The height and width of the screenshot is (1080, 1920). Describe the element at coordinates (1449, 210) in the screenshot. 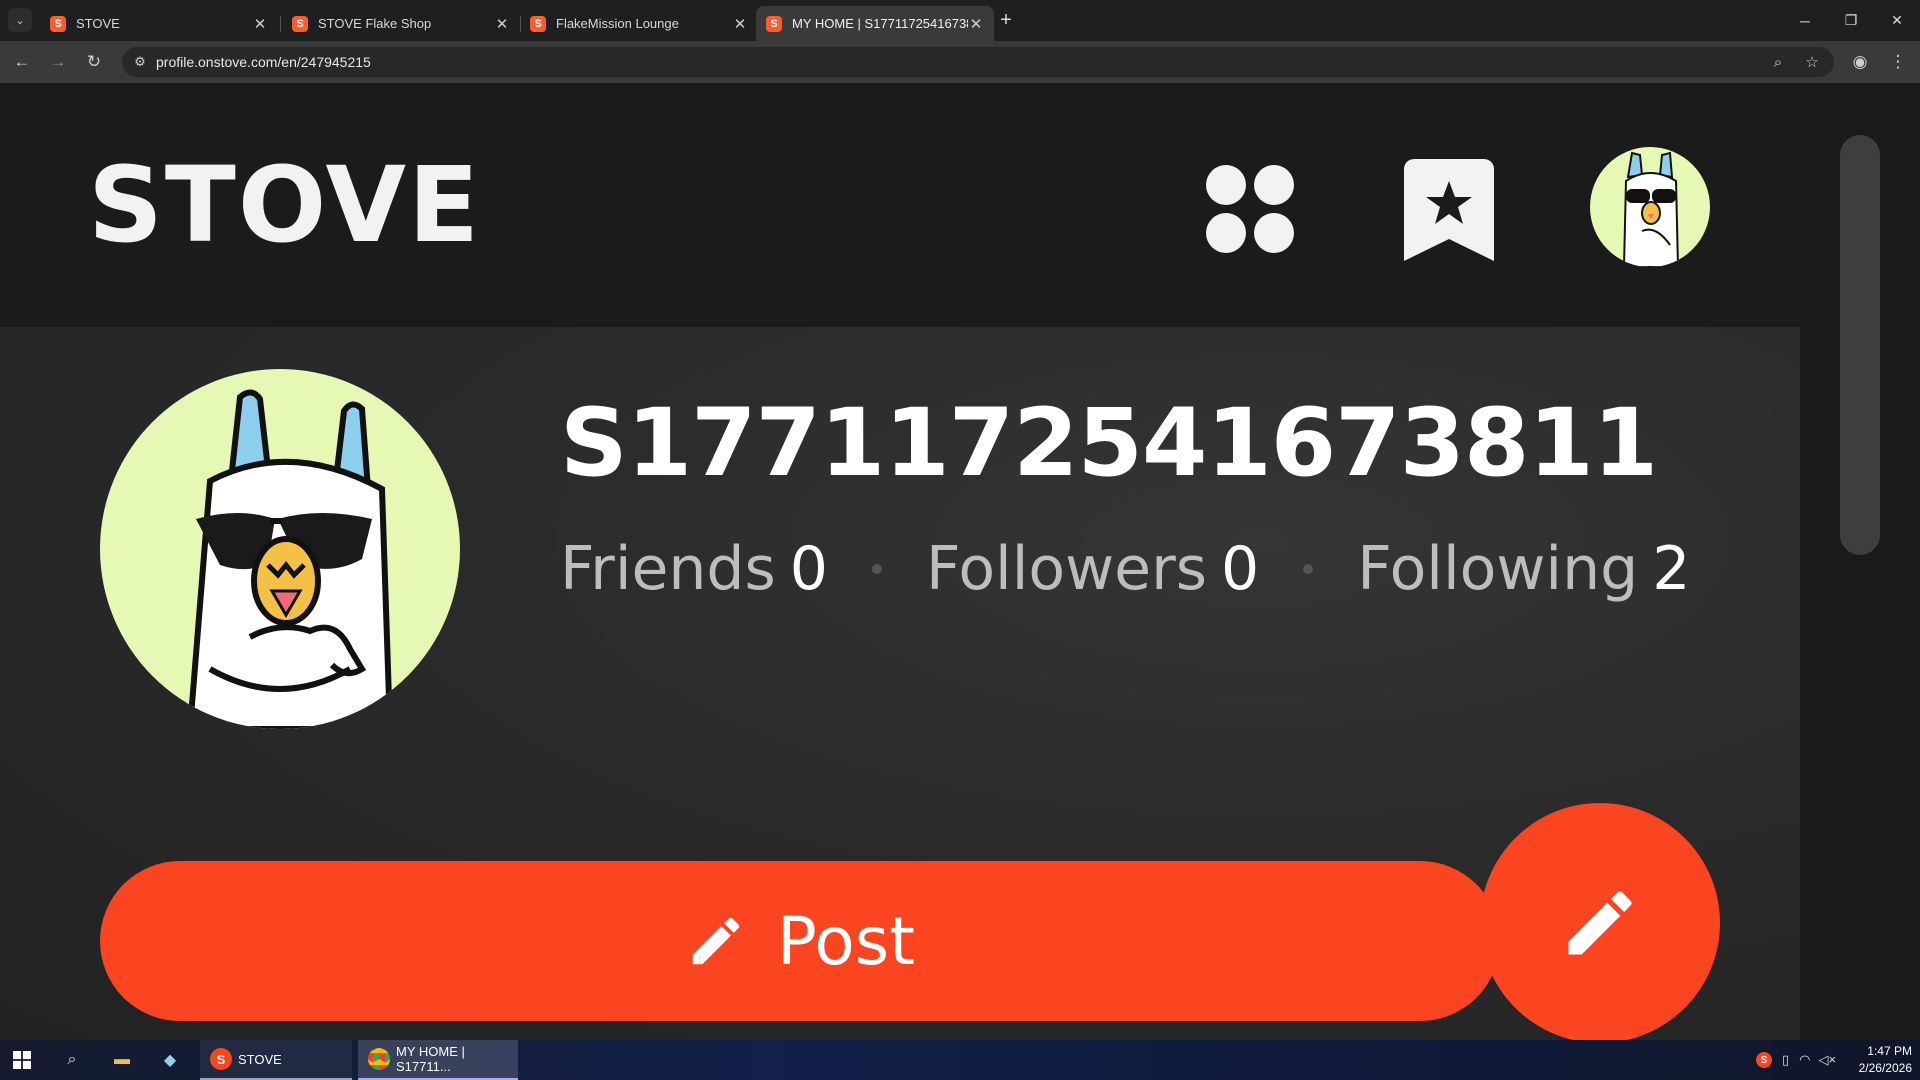

I see `bookmark-star-icon` at that location.